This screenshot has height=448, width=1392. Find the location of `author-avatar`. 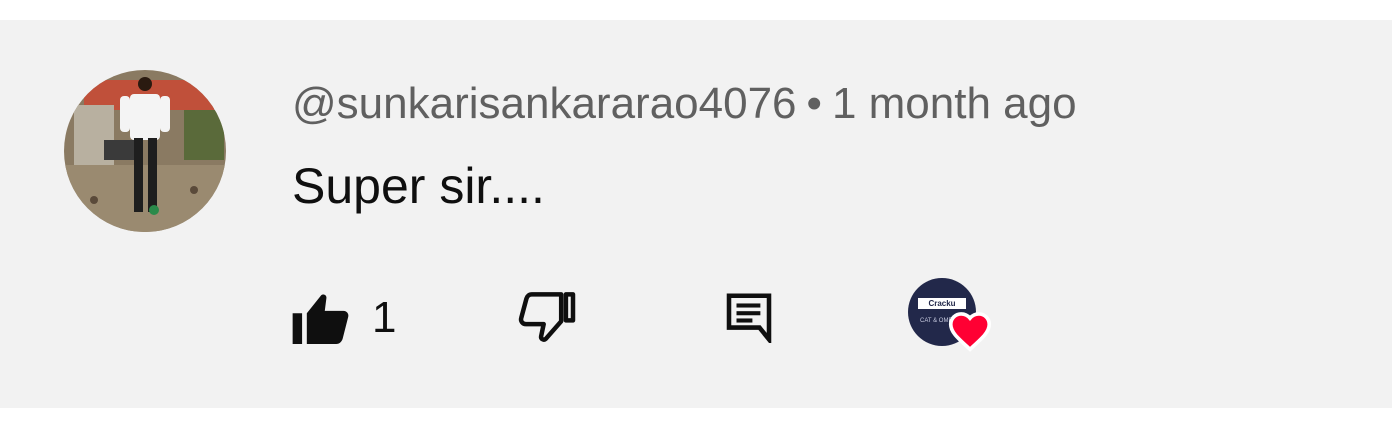

author-avatar is located at coordinates (145, 151).